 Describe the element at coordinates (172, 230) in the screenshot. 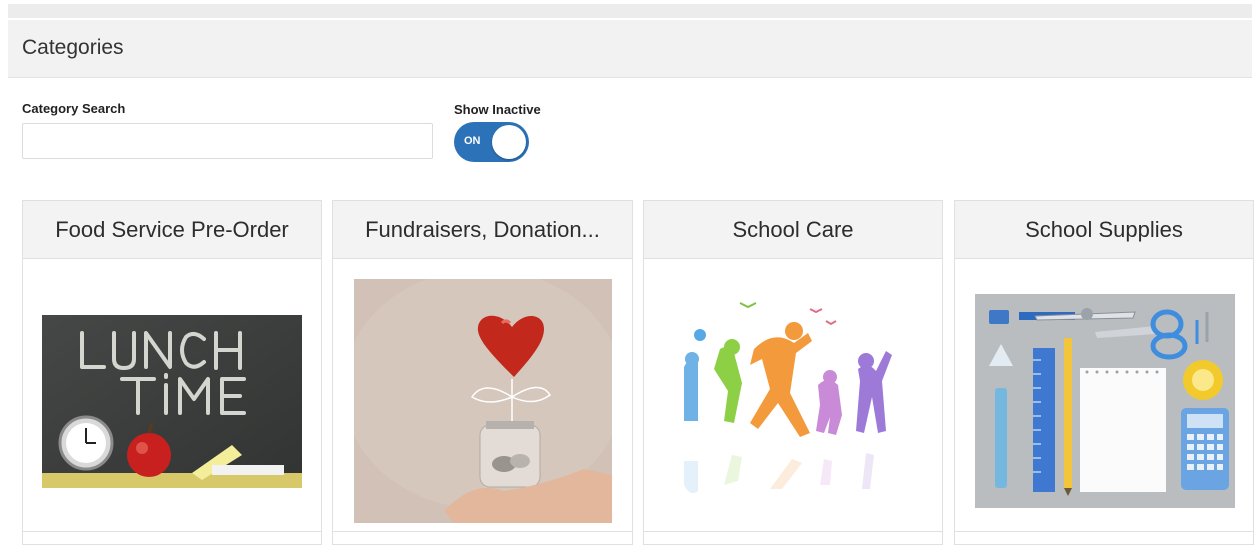

I see `category-card-title: Food Service Pre-Order` at that location.